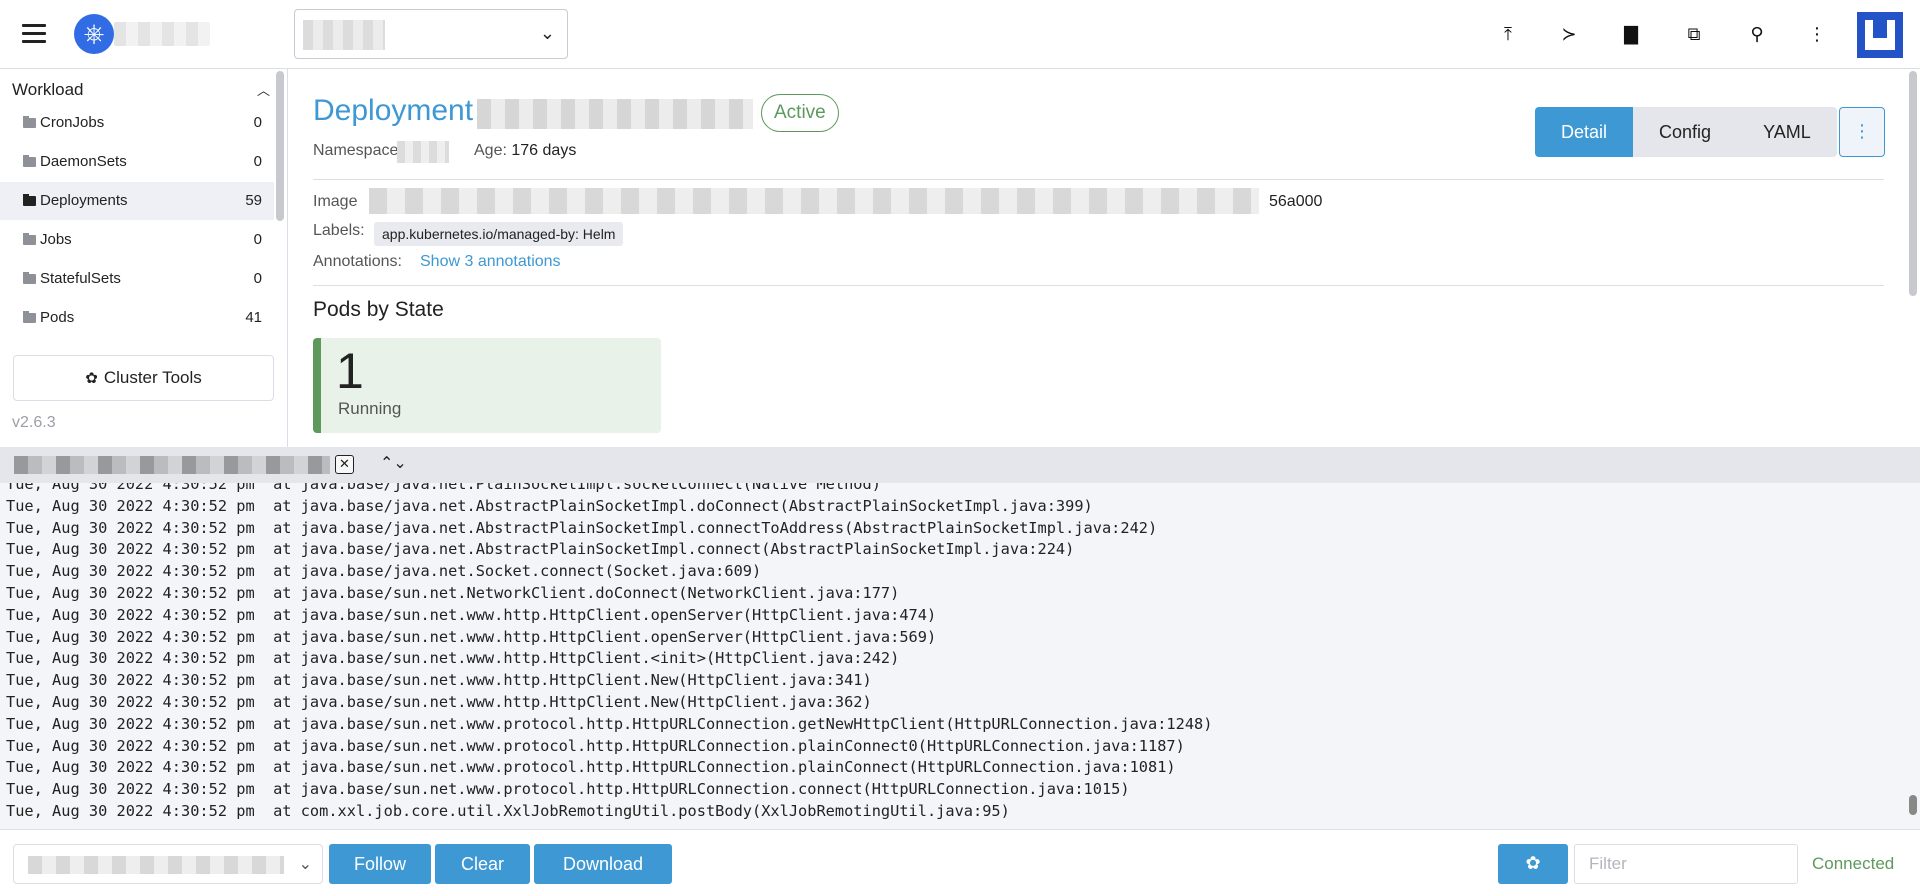 This screenshot has height=892, width=1920. I want to click on sidebar-item-jobs: Jobs 0, so click(137, 240).